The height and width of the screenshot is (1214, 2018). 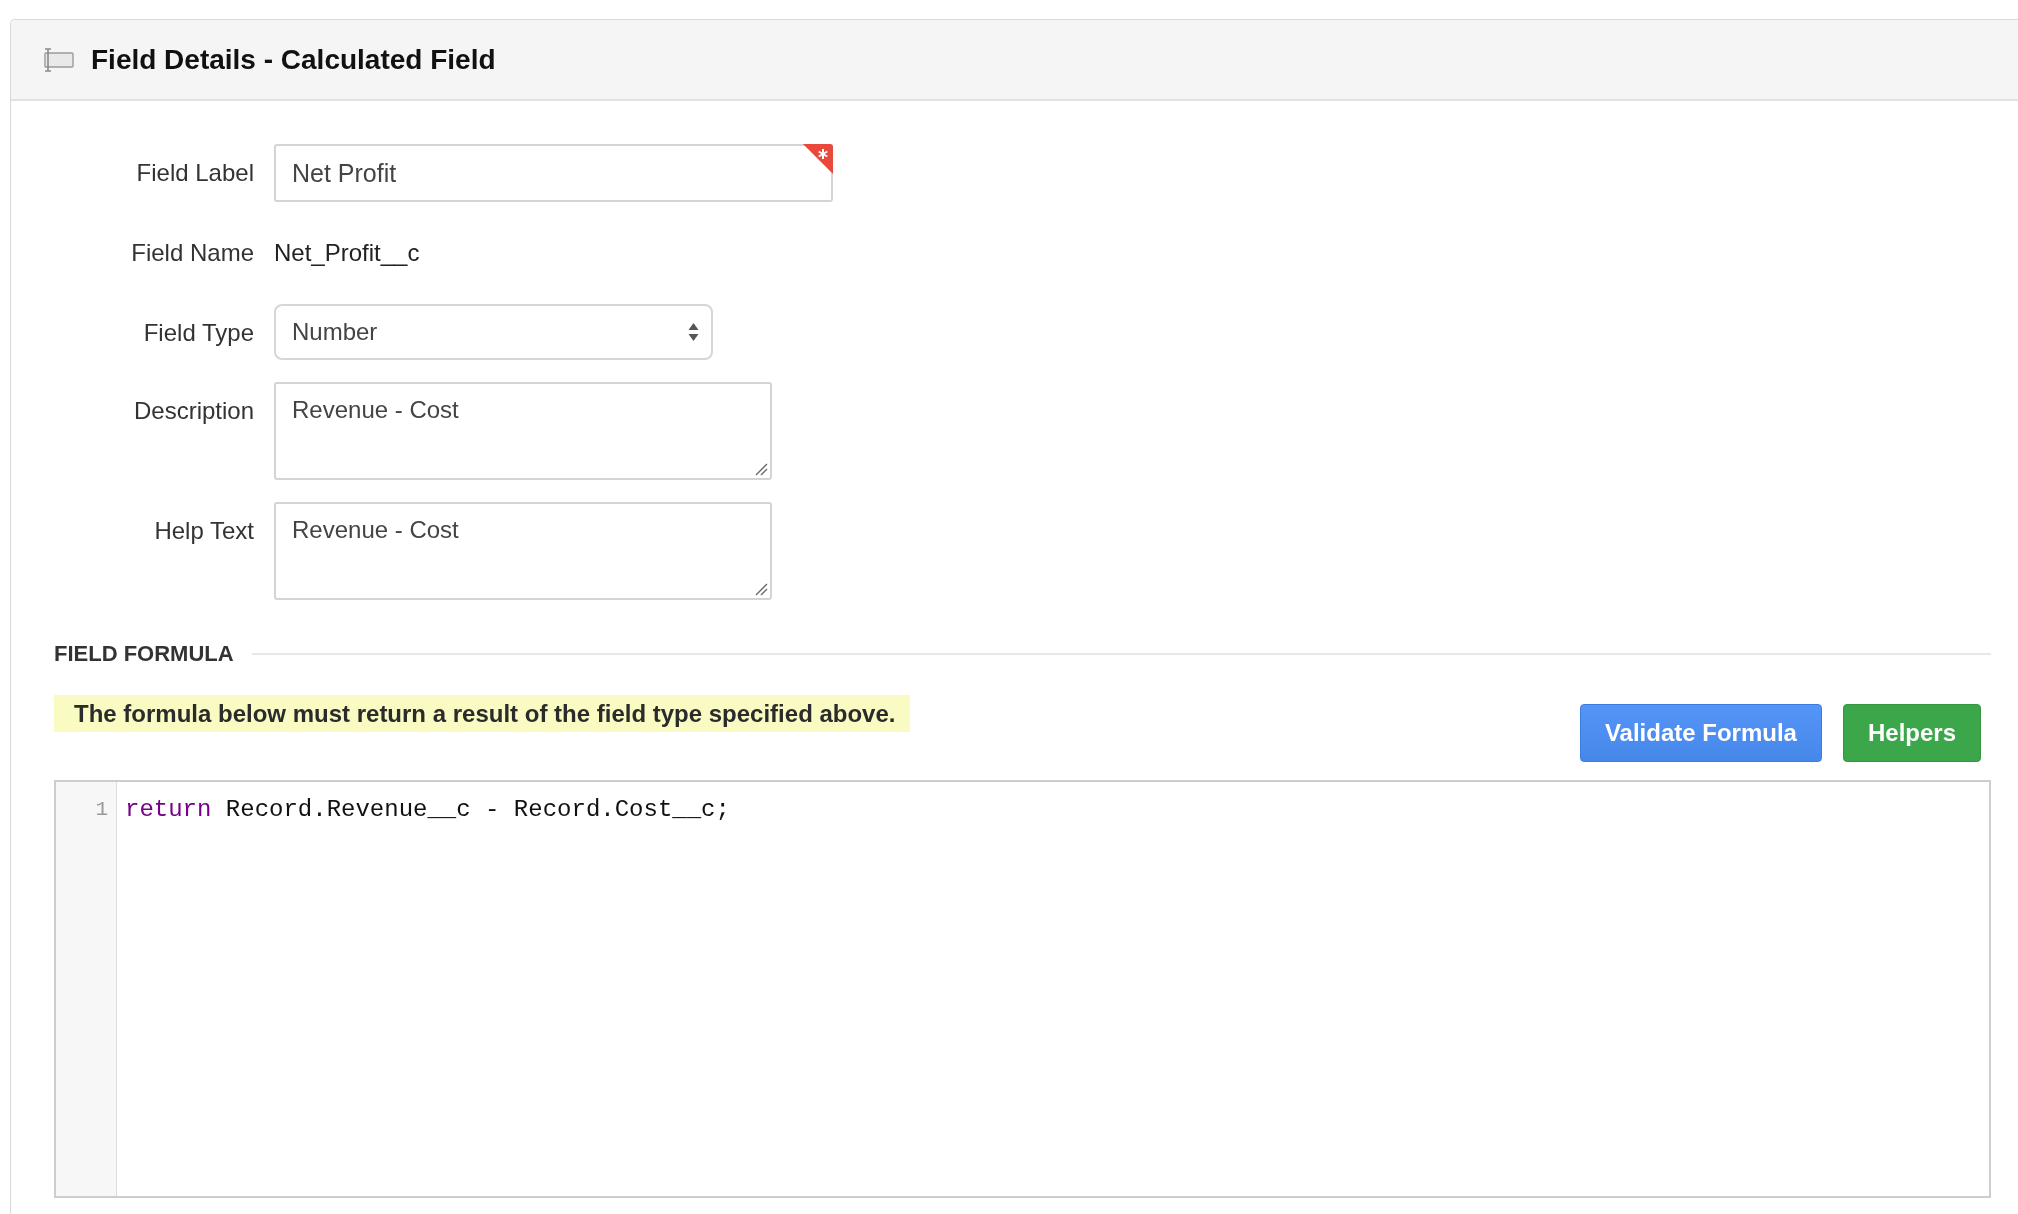 I want to click on notice-text: The formula below must return a result of the field type specified above., so click(x=482, y=713).